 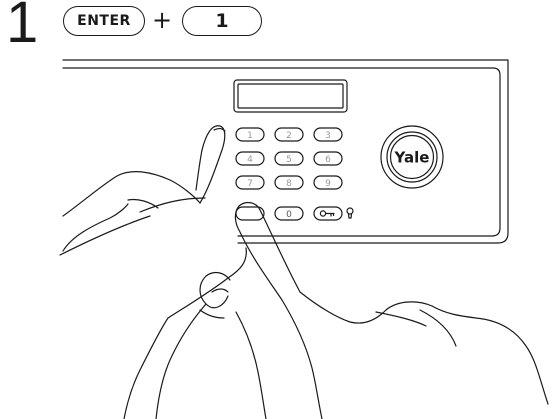 I want to click on keypad-key-3: 3, so click(x=328, y=134).